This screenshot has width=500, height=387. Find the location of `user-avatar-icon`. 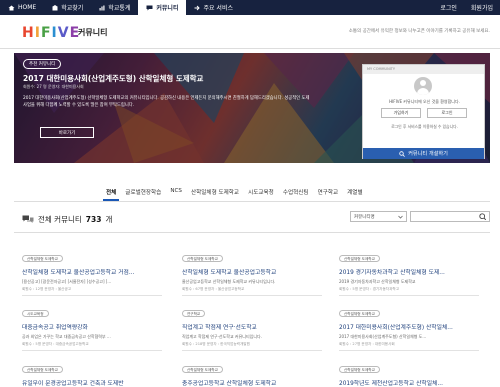

user-avatar-icon is located at coordinates (423, 86).